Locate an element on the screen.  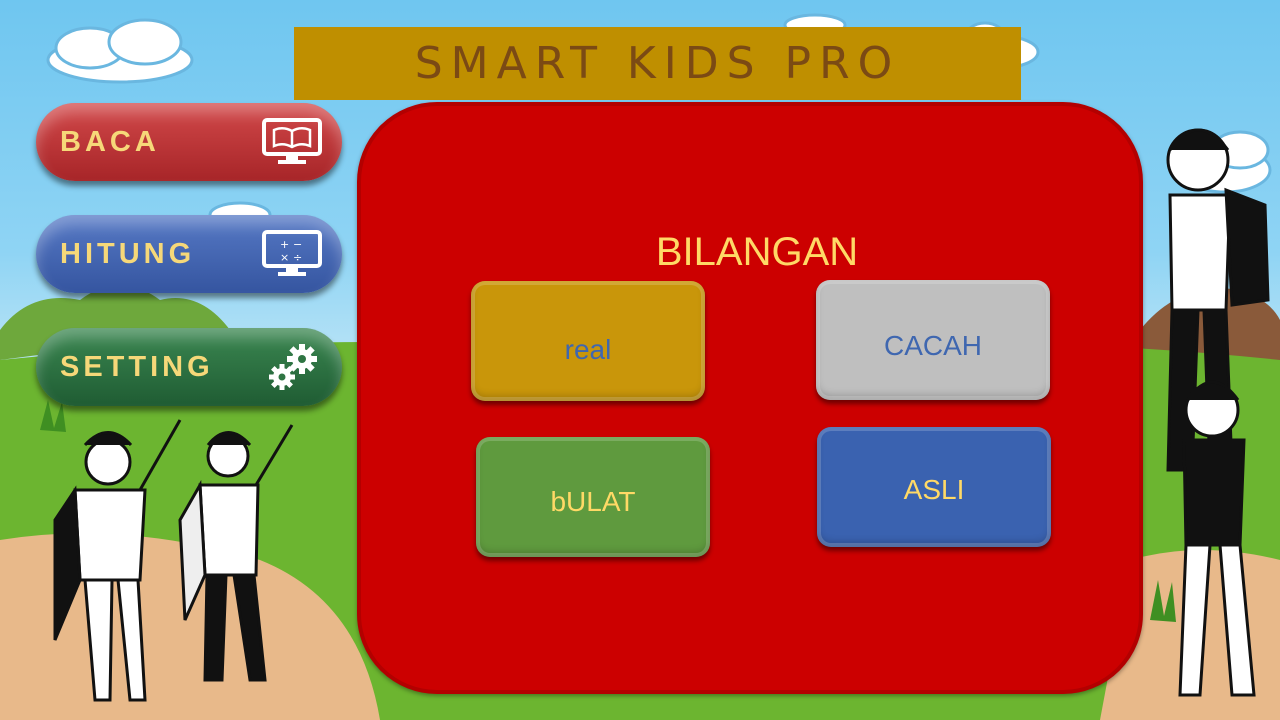
hitung-button: HITUNG + − × ÷ is located at coordinates (189, 254).